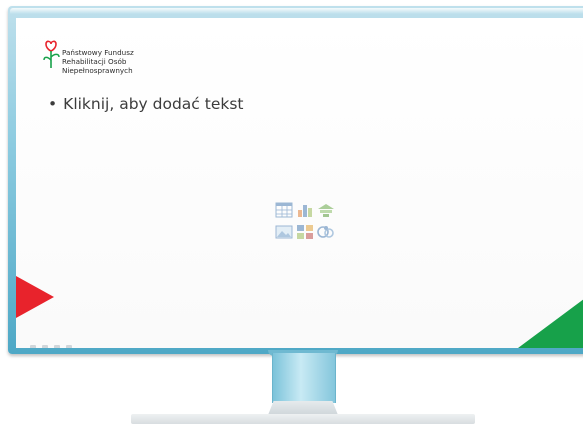 Image resolution: width=583 pixels, height=432 pixels. Describe the element at coordinates (35, 297) in the screenshot. I see `red-corner-triangle` at that location.